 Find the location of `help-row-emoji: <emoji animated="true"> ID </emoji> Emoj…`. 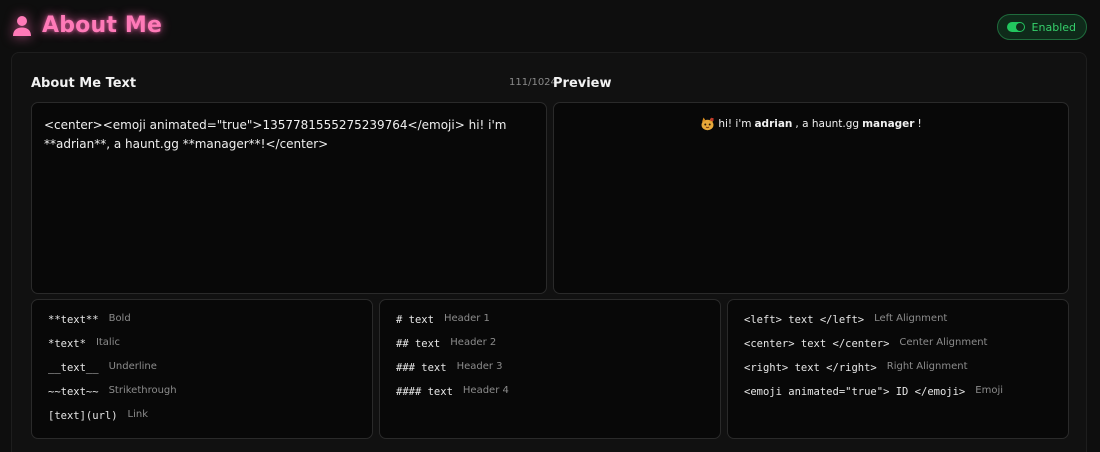

help-row-emoji: <emoji animated="true"> ID </emoji> Emoj… is located at coordinates (873, 391).